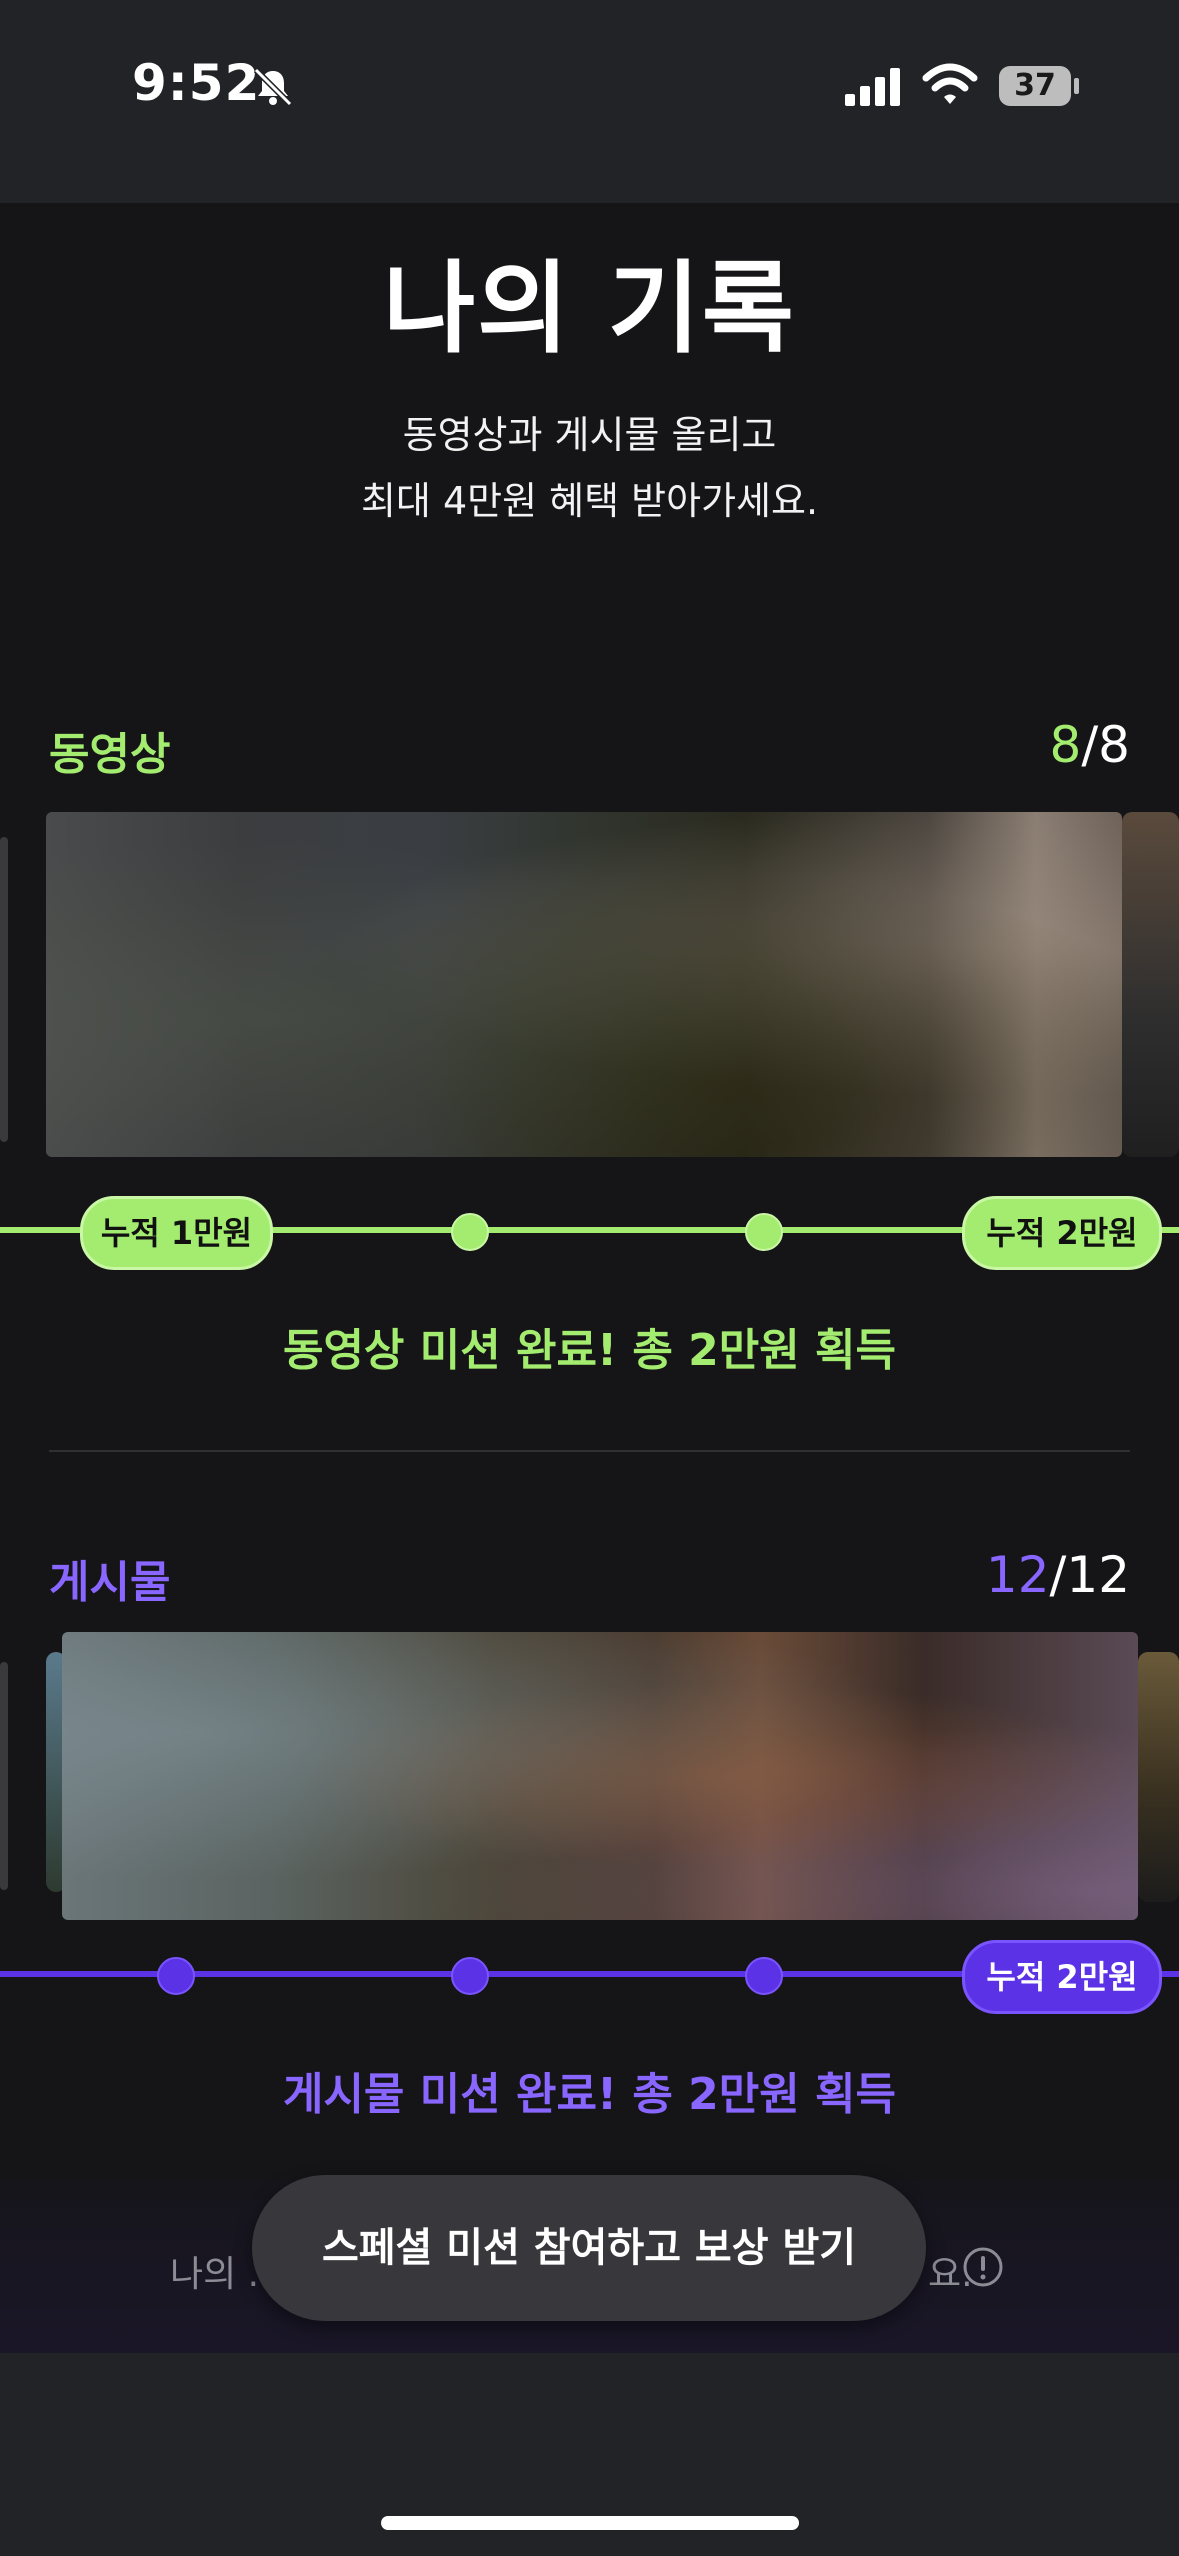  I want to click on signal-icon, so click(872, 87).